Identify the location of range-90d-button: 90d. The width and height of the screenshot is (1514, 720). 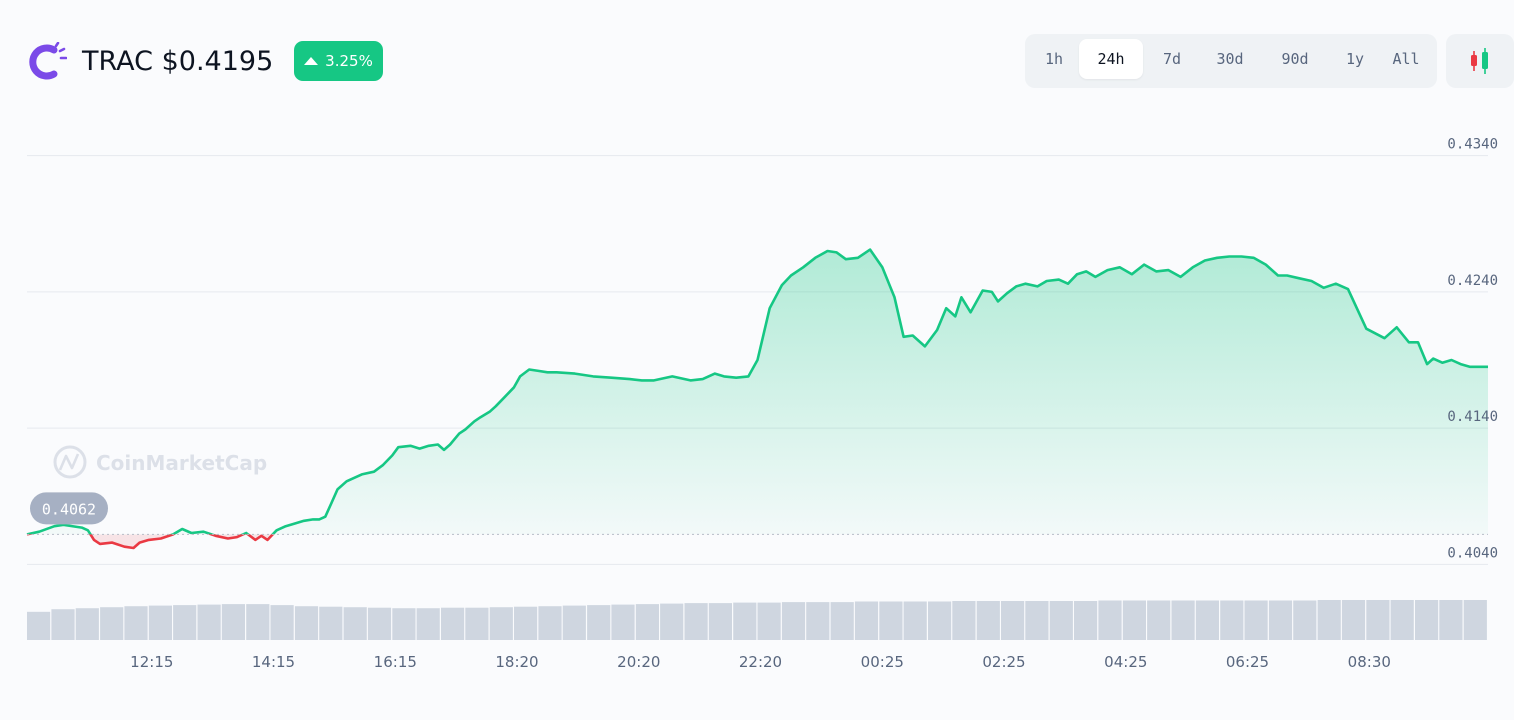
(1295, 59).